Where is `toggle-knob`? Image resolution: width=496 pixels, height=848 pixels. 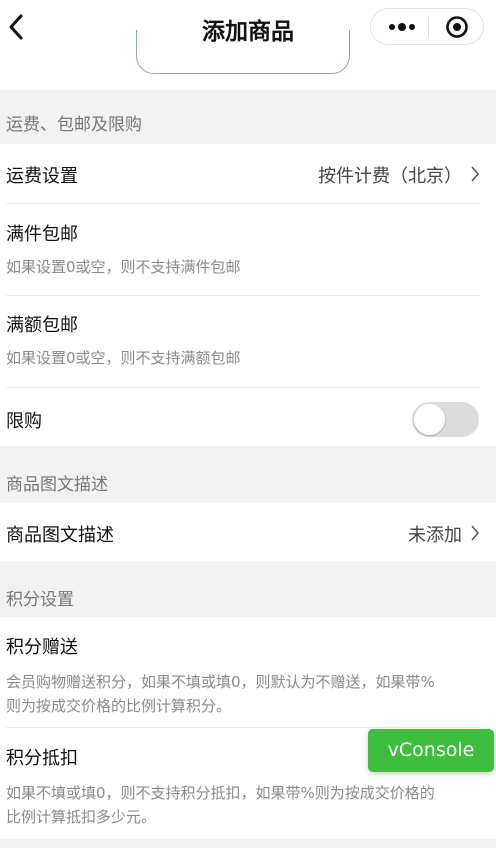 toggle-knob is located at coordinates (429, 419).